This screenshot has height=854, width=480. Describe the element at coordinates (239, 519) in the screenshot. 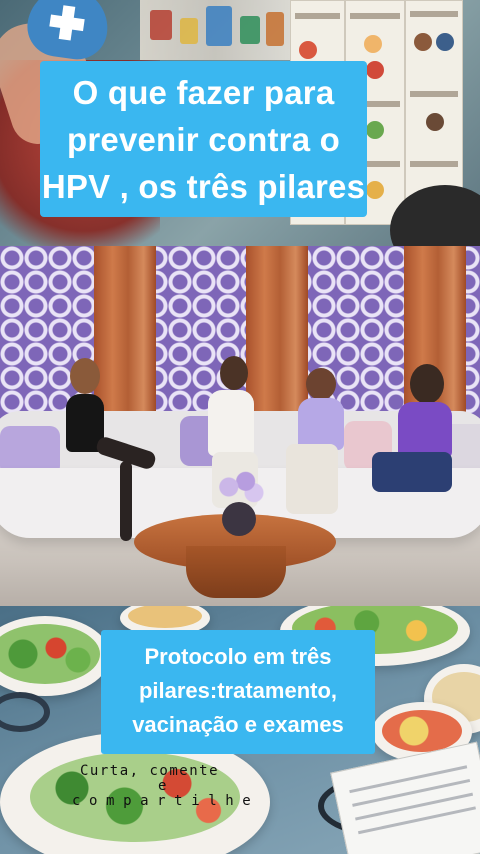

I see `vase` at that location.